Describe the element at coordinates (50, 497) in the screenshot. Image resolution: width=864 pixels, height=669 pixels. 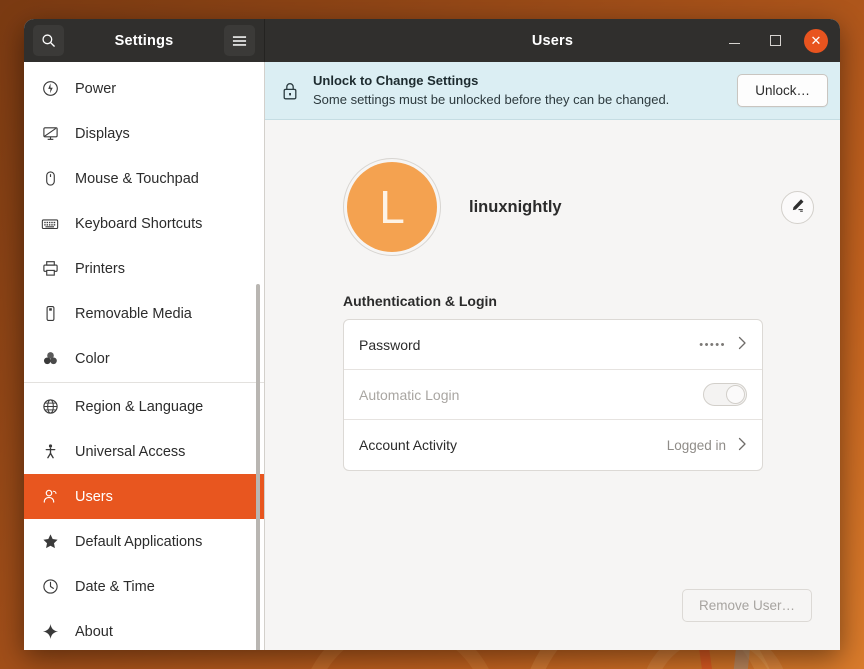
I see `users-icon` at that location.